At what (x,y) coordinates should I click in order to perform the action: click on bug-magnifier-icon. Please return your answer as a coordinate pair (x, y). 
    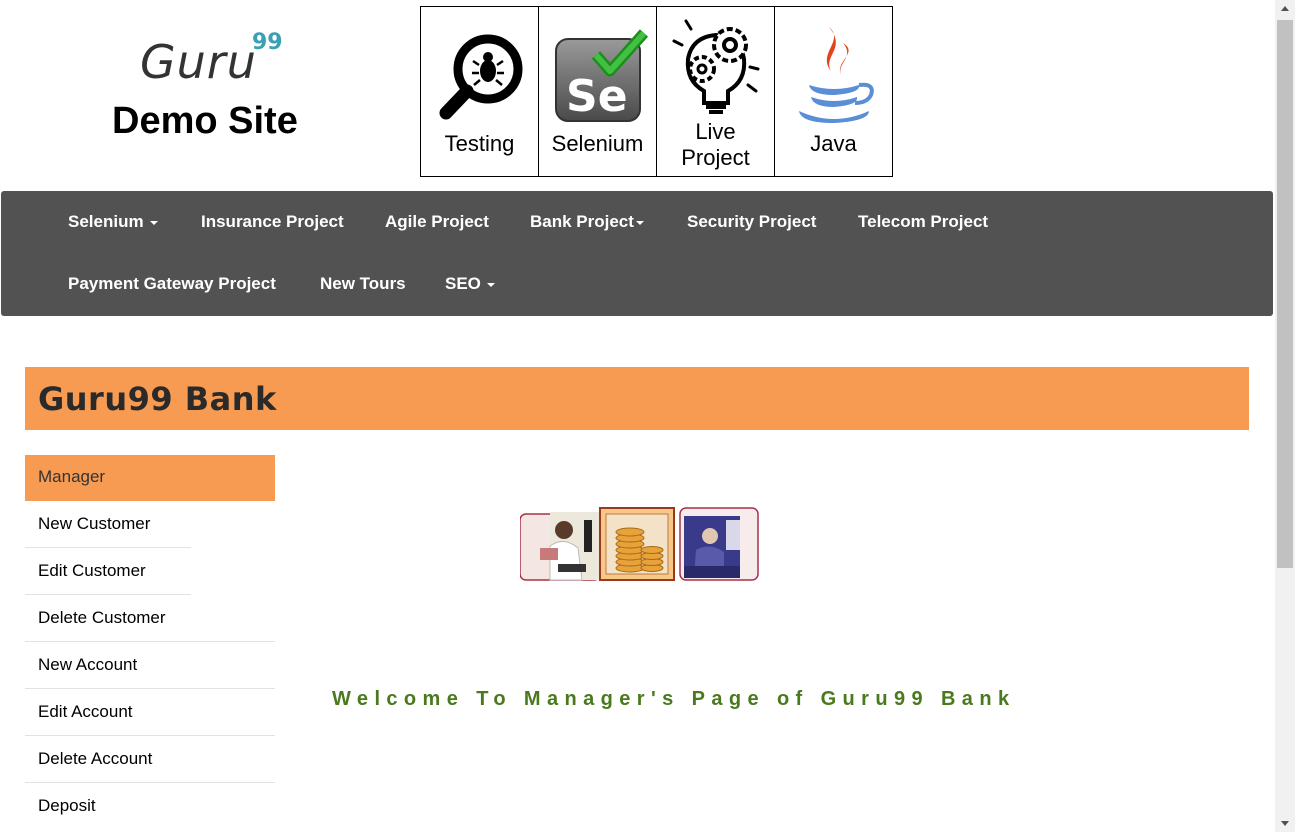
    Looking at the image, I should click on (480, 77).